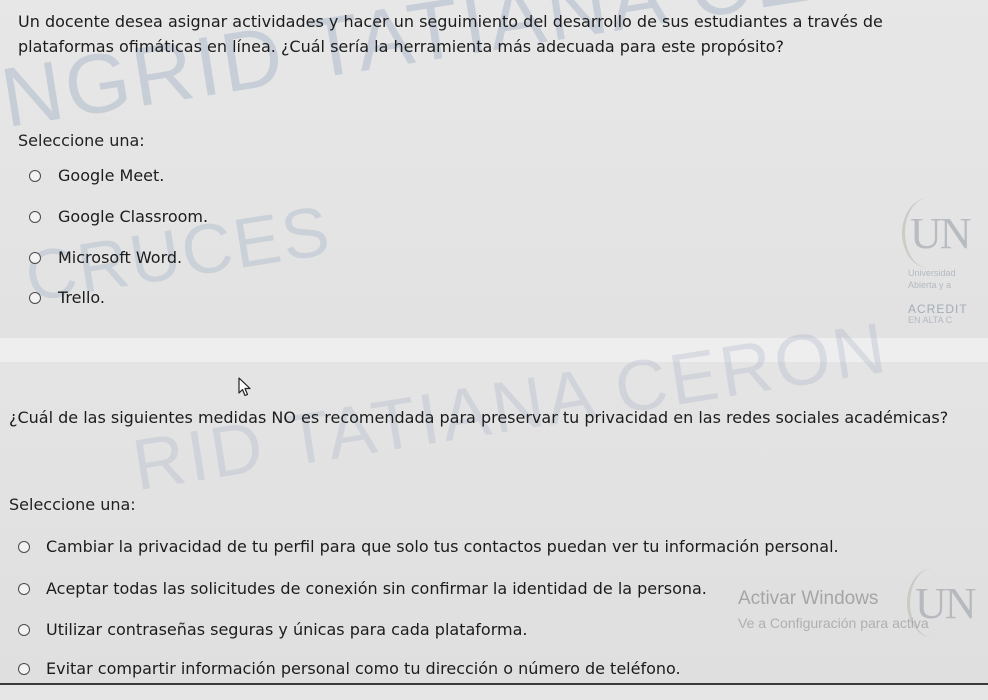 This screenshot has height=700, width=988. What do you see at coordinates (120, 257) in the screenshot?
I see `answer-option-label: Microsoft Word.` at bounding box center [120, 257].